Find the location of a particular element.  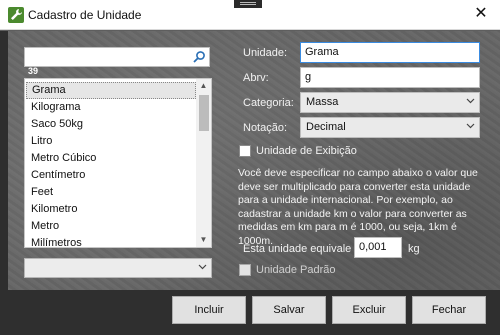

equivale-label: Esta unidade equivale a is located at coordinates (302, 249).